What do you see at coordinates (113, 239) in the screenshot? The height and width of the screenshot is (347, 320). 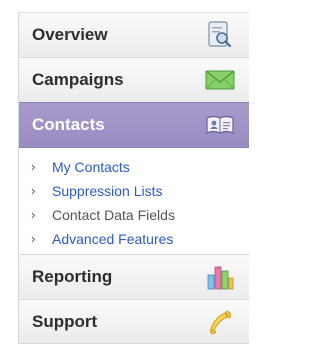 I see `submenu-item-label: Advanced Features` at bounding box center [113, 239].